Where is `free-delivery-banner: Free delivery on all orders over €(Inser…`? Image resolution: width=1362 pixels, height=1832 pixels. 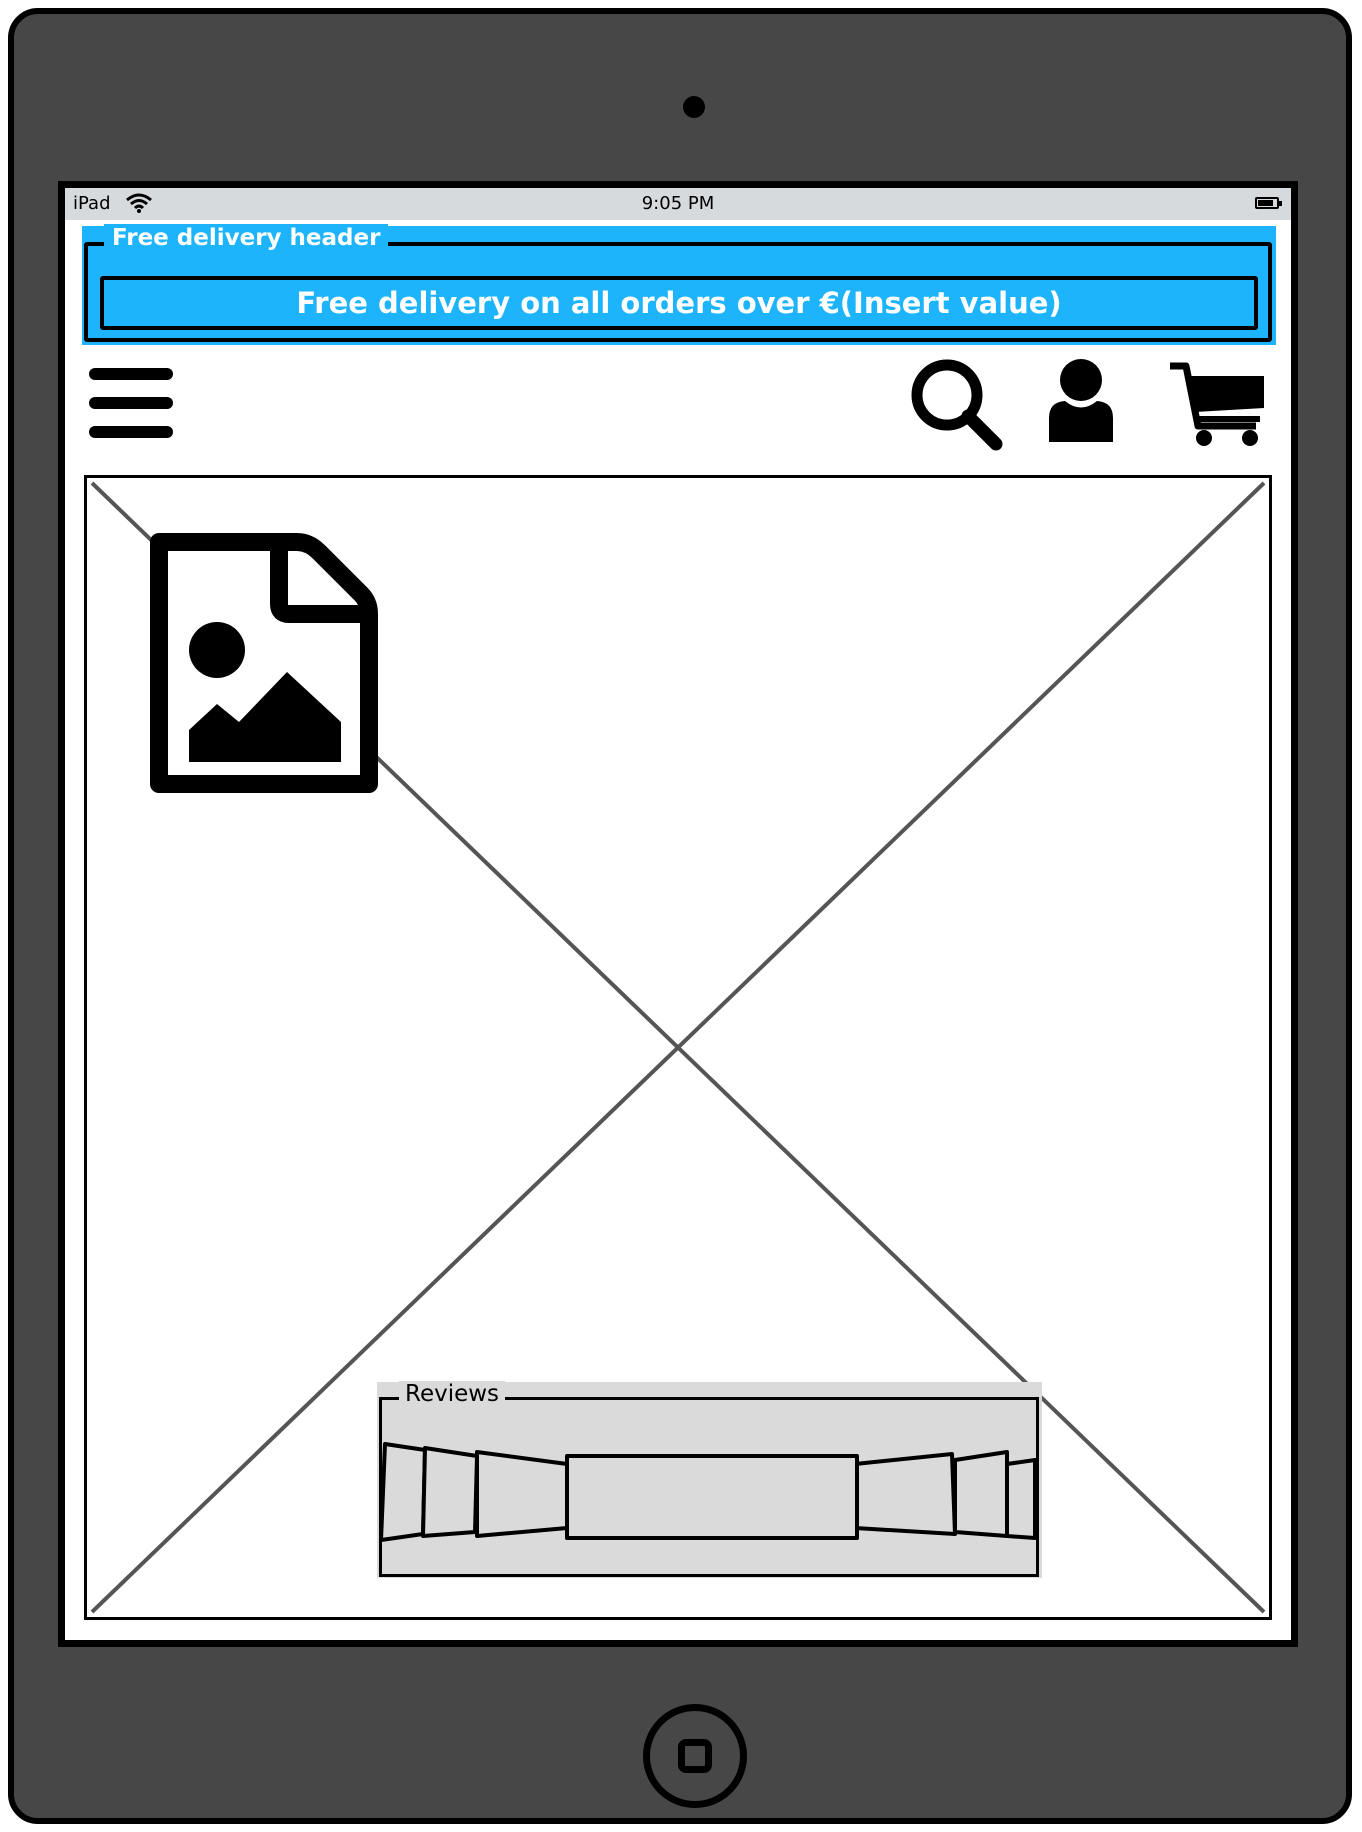
free-delivery-banner: Free delivery on all orders over €(Inser… is located at coordinates (679, 303).